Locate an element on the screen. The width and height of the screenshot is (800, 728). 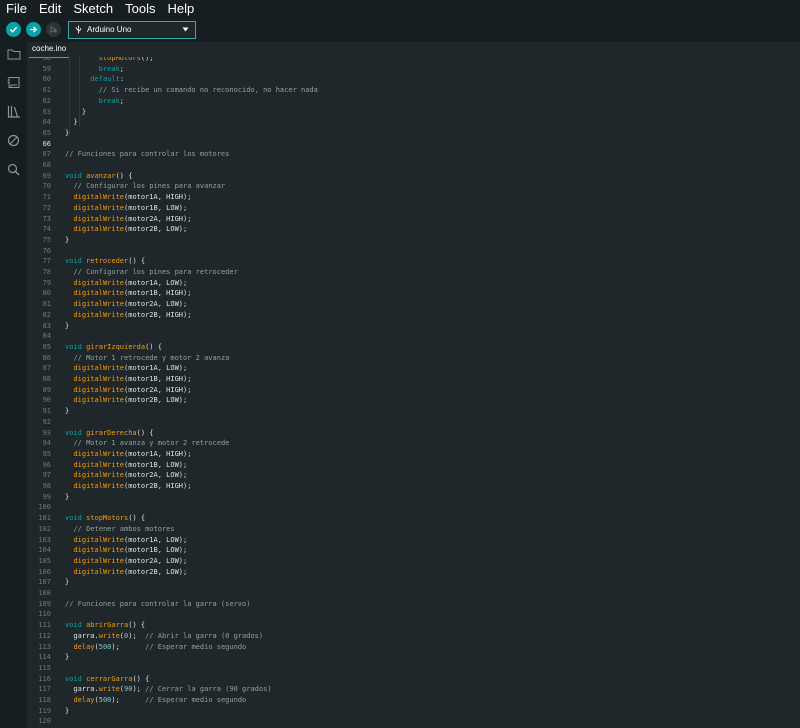
menu-sketch: Sketch is located at coordinates (93, 8).